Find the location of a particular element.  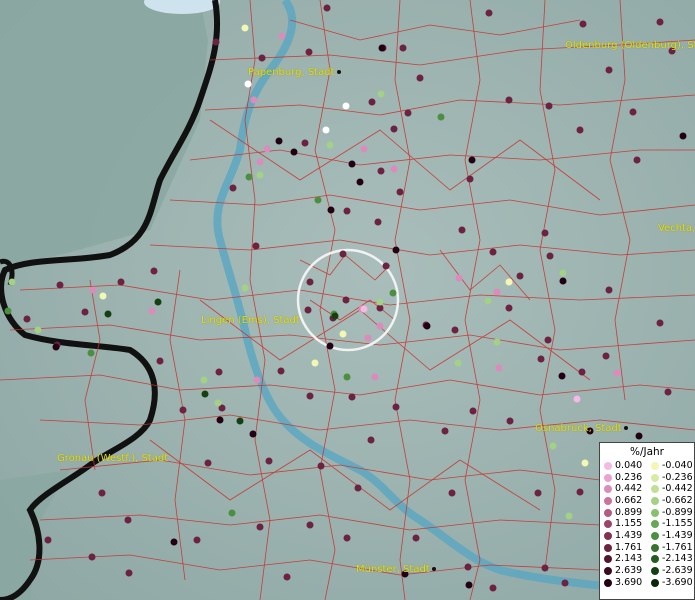

legend-row: 0.236 -0.236 is located at coordinates (647, 478).